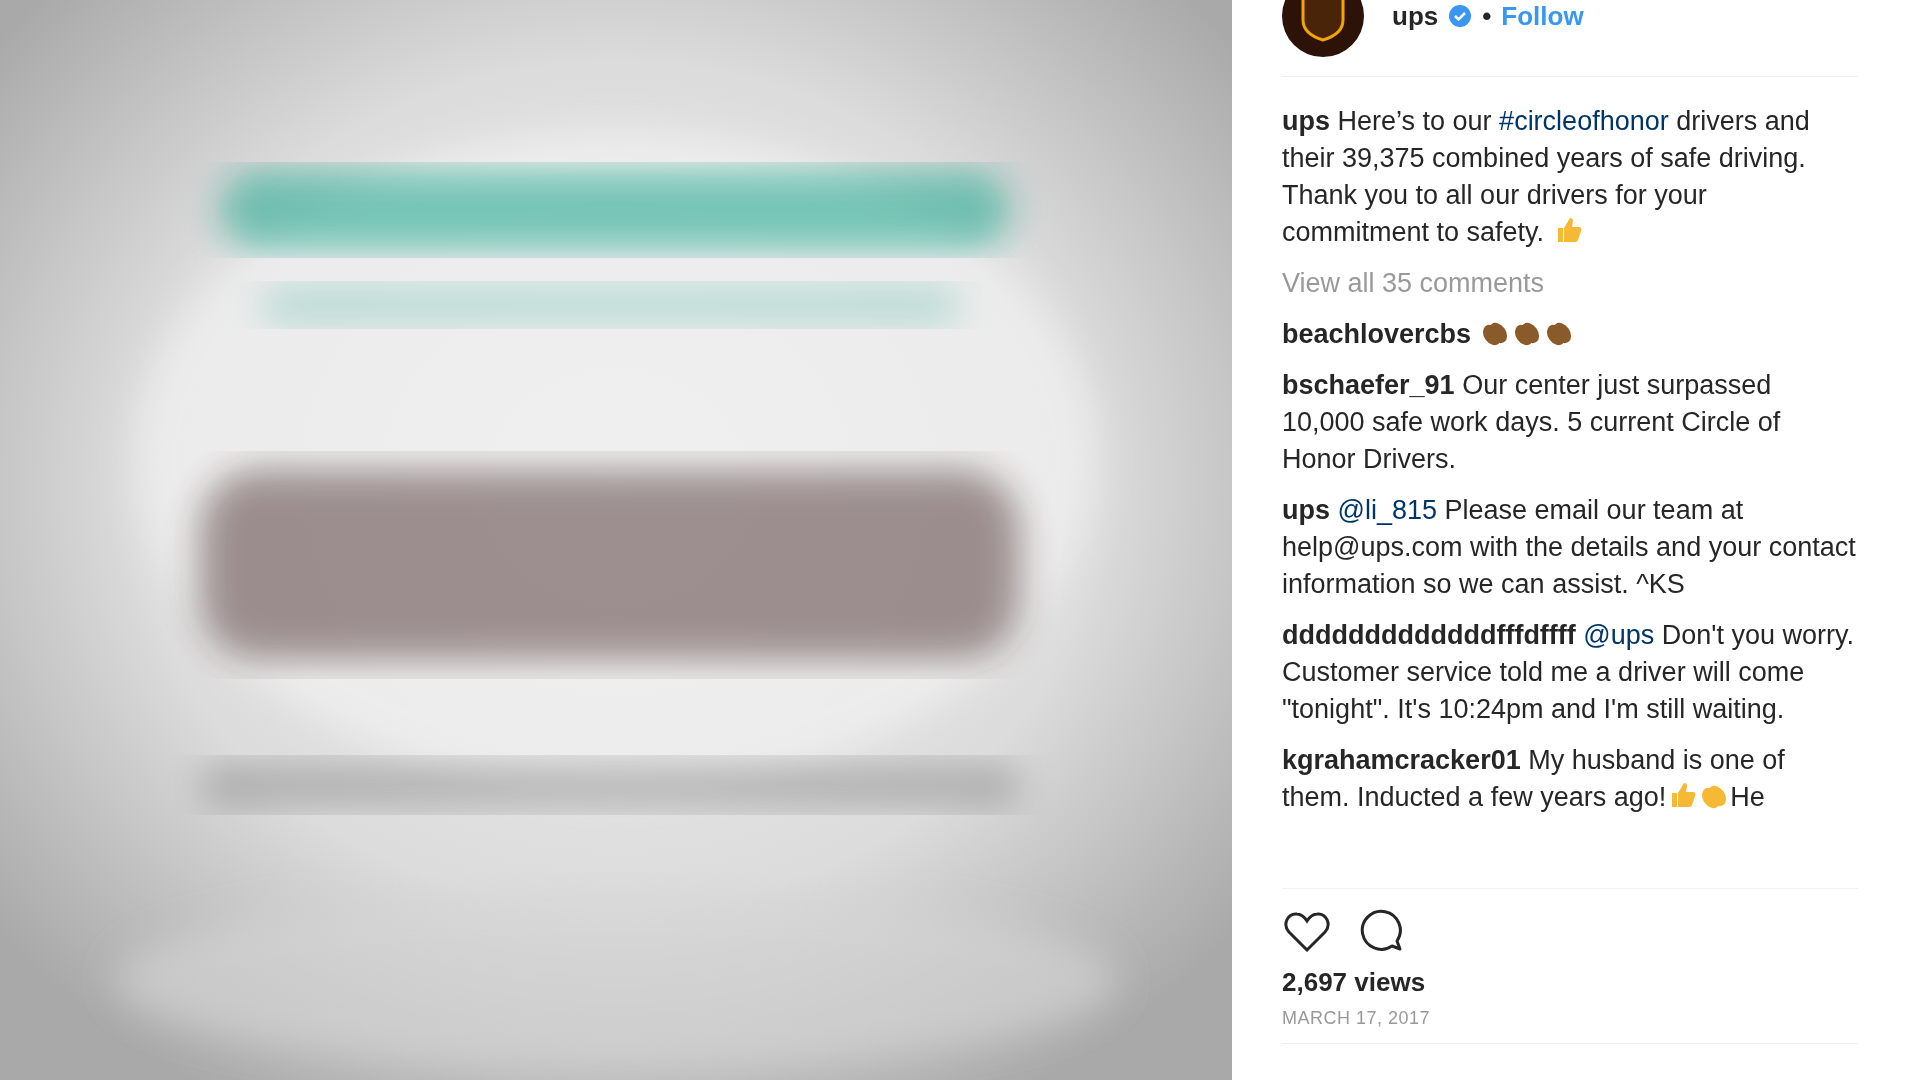  What do you see at coordinates (1532, 422) in the screenshot?
I see `comment-text: bschaefer_91 Our center just surpassed 10,000 safe work days. 5 current Circle of Honor Drivers.` at bounding box center [1532, 422].